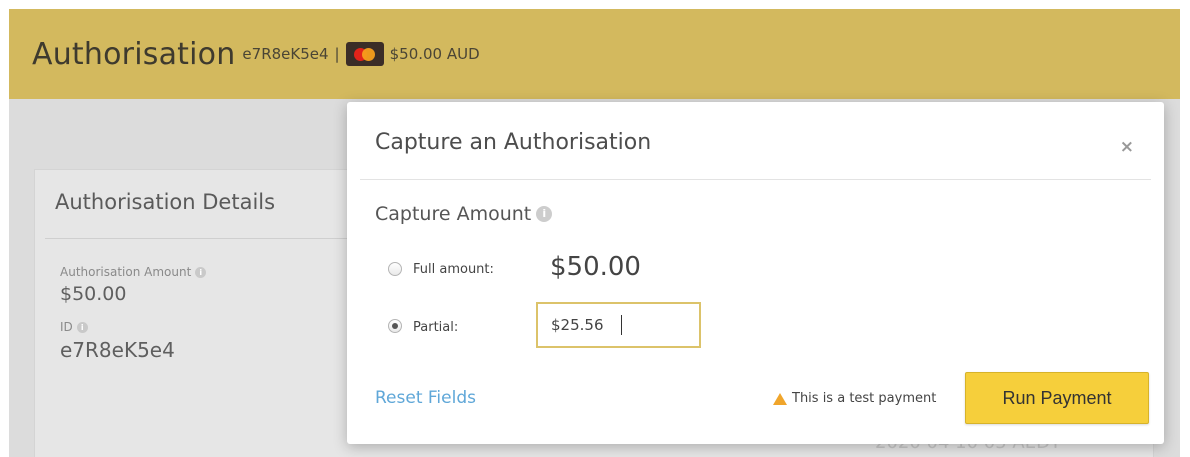  What do you see at coordinates (395, 269) in the screenshot?
I see `full-amount-radio` at bounding box center [395, 269].